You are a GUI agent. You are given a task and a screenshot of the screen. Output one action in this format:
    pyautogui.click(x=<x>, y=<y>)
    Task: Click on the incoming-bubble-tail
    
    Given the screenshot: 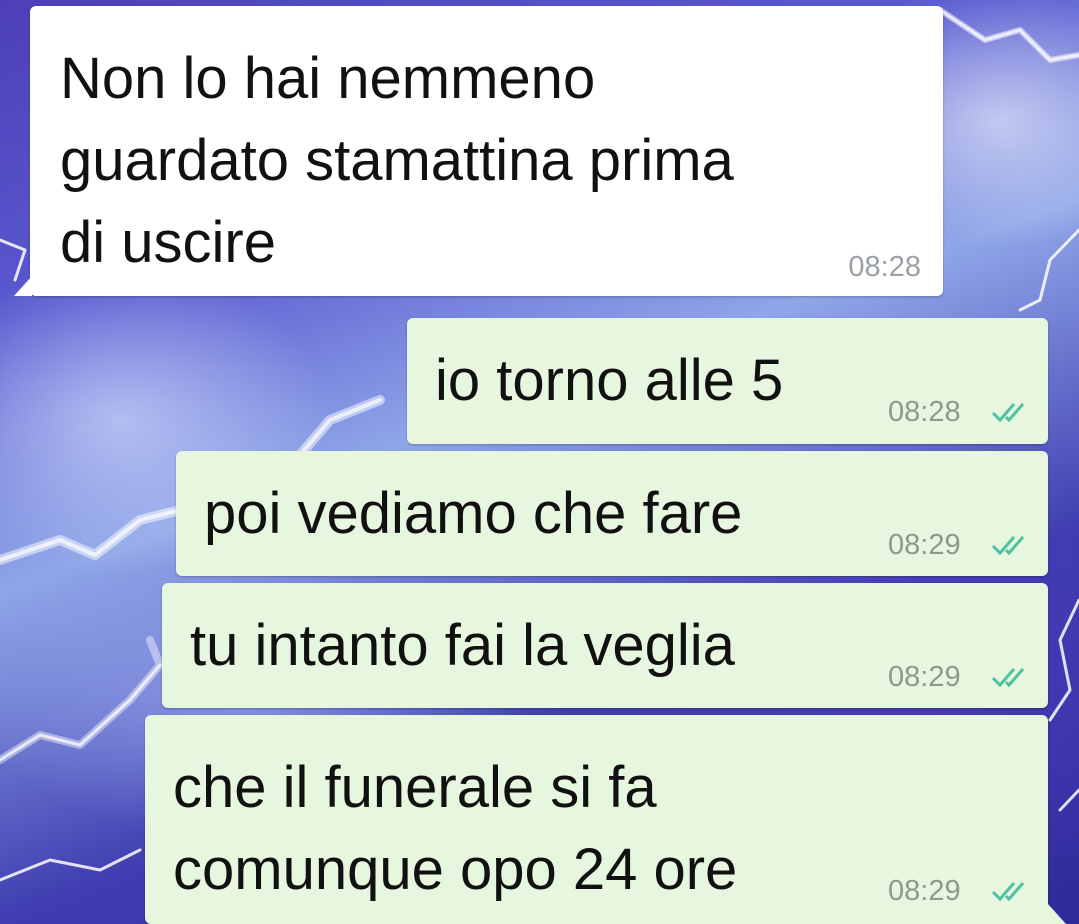 What is the action you would take?
    pyautogui.click(x=23, y=286)
    